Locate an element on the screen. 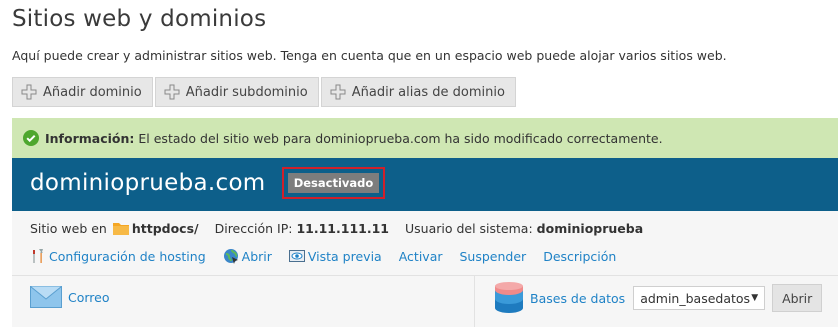  globe-icon is located at coordinates (230, 256).